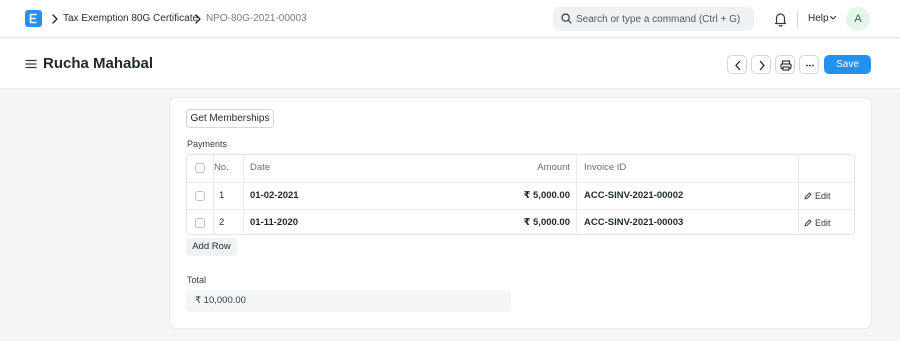 The image size is (900, 341). What do you see at coordinates (566, 18) in the screenshot?
I see `search-icon` at bounding box center [566, 18].